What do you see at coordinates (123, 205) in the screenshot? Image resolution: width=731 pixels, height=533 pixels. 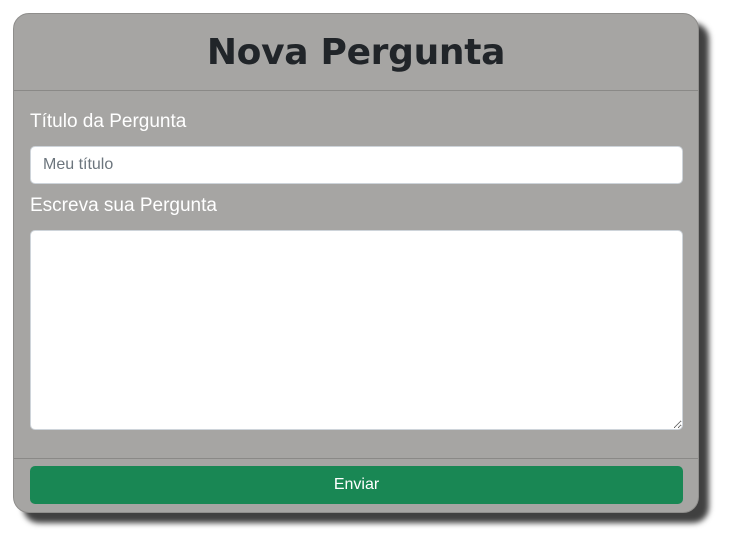 I see `question-body-label: Escreva sua Pergunta` at bounding box center [123, 205].